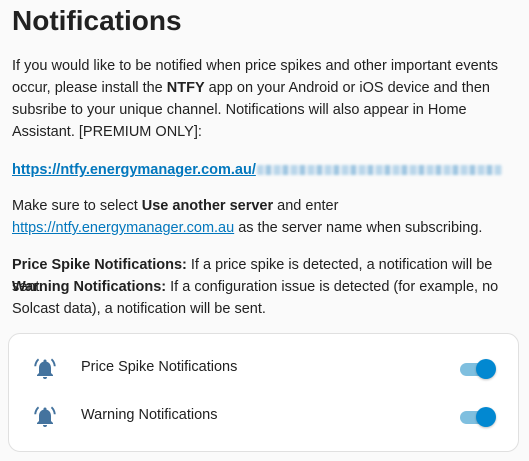  What do you see at coordinates (123, 228) in the screenshot?
I see `server-link: https://ntfy.energymanager.com.au` at bounding box center [123, 228].